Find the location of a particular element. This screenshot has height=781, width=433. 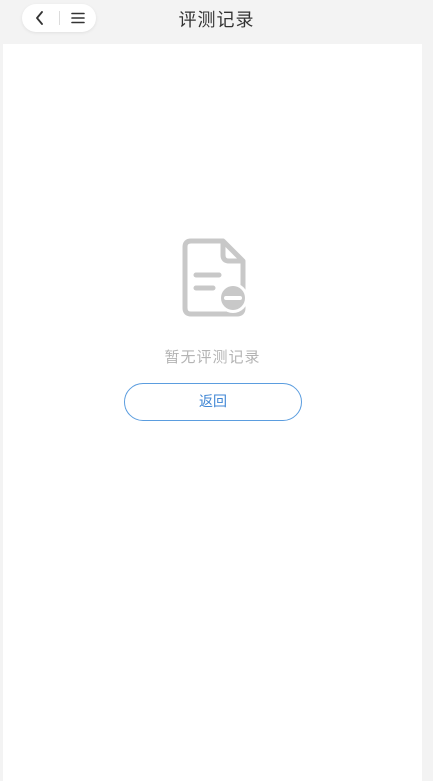

header-bar: 评测记录 is located at coordinates (216, 22).